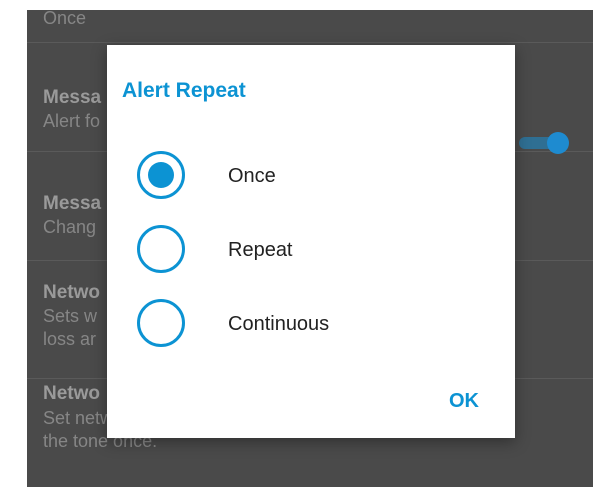  Describe the element at coordinates (65, 19) in the screenshot. I see `setting-summary: Once` at that location.